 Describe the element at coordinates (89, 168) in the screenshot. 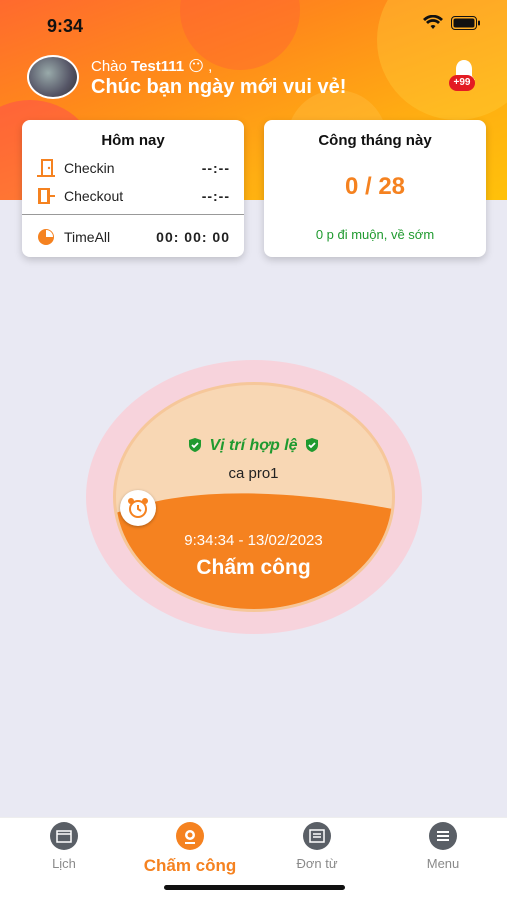

I see `checkin-label: Checkin` at that location.